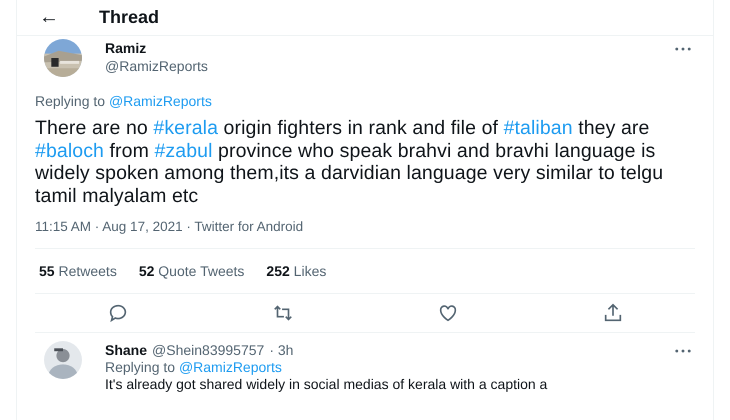  Describe the element at coordinates (365, 234) in the screenshot. I see `tweet-timestamp: 11:15 AM · Aug 17, 2021 · Twitter for Android` at that location.